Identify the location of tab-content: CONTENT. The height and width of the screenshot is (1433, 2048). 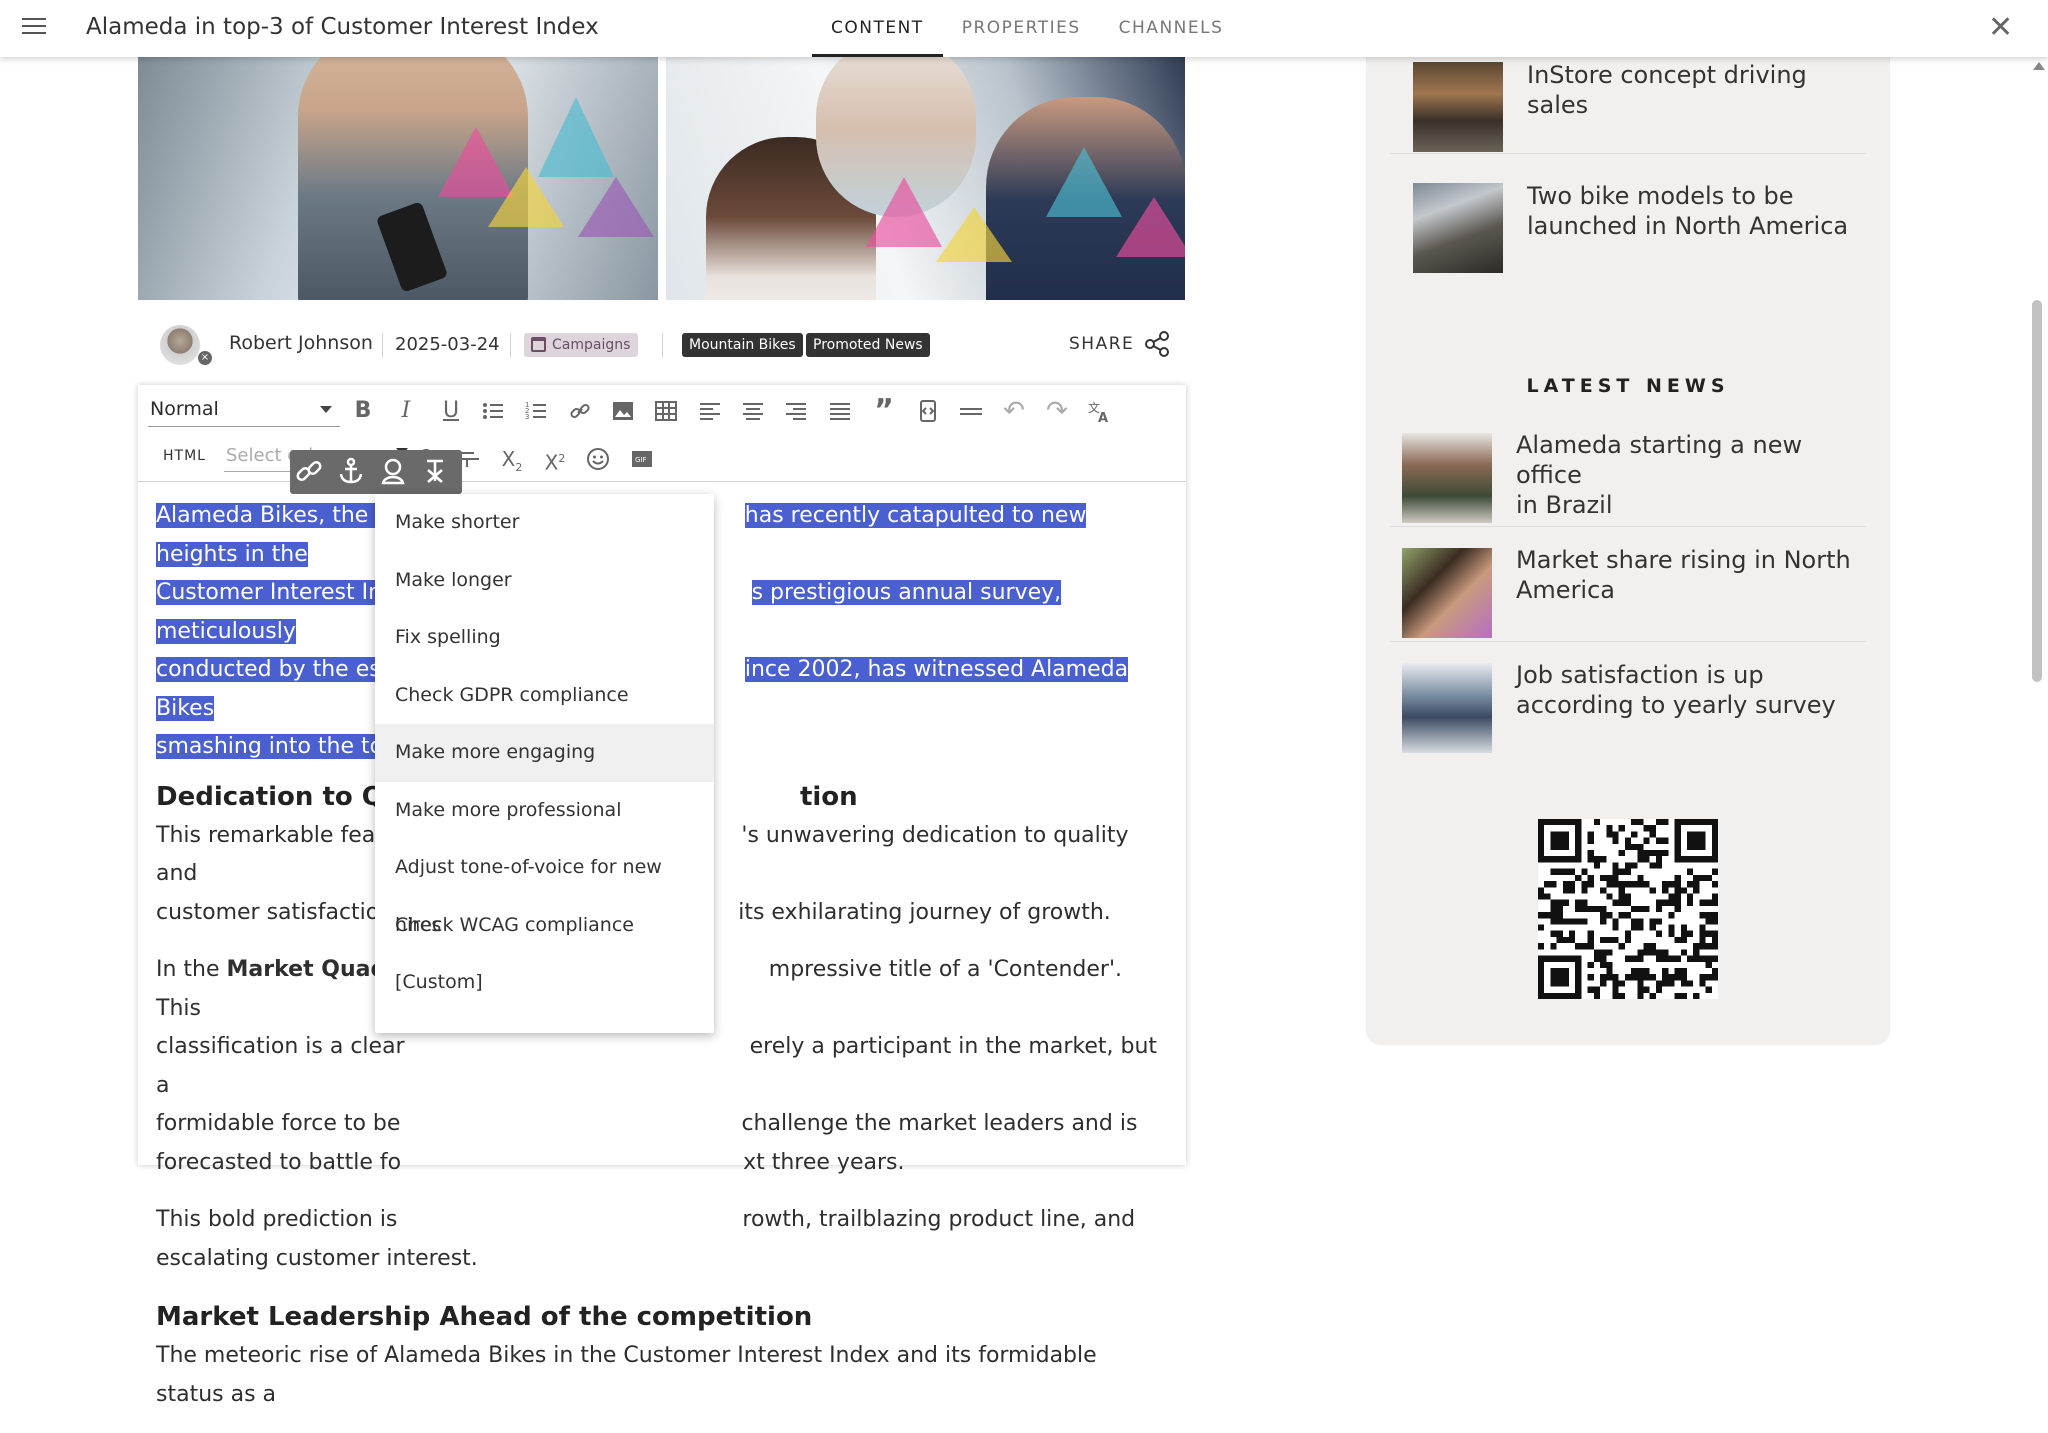
(877, 28).